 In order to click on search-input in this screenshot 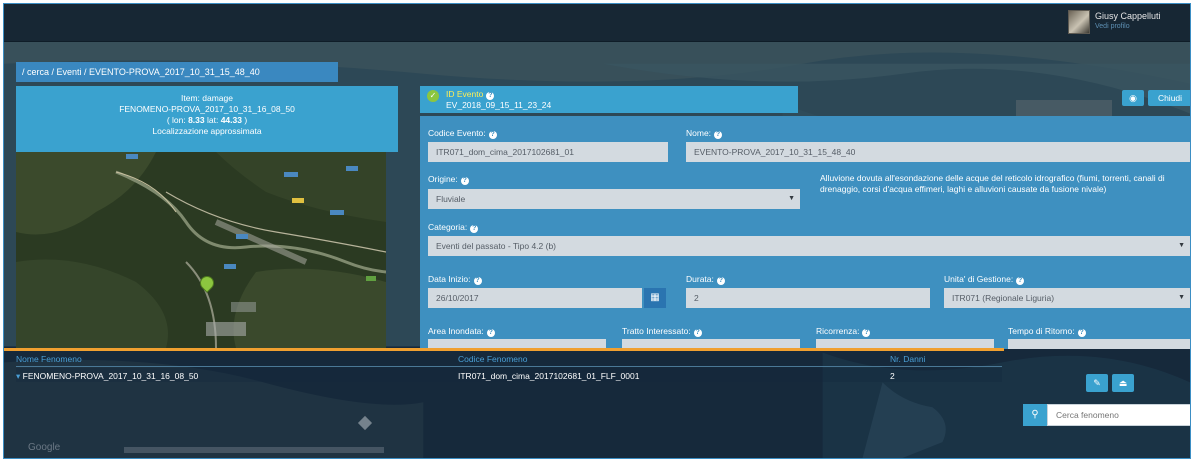, I will do `click(1118, 415)`.